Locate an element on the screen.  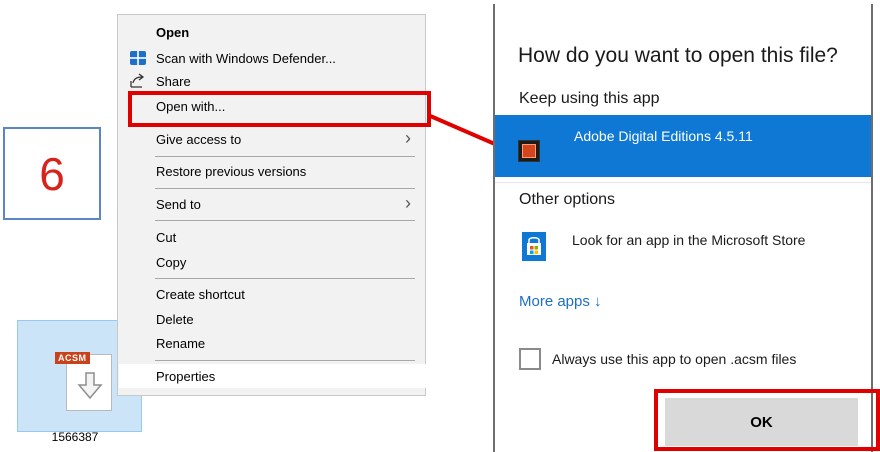
always-use-label: Always use this app to open .acsm files is located at coordinates (674, 359).